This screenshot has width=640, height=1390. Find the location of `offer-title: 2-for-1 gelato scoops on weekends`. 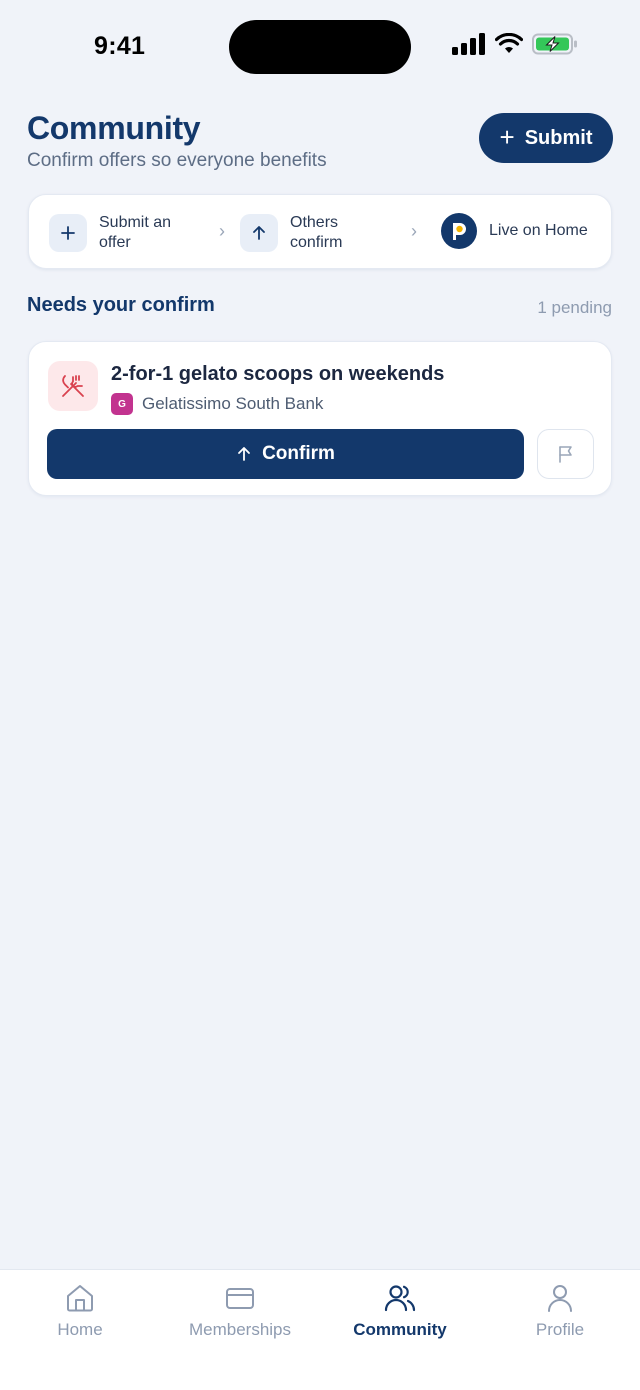

offer-title: 2-for-1 gelato scoops on weekends is located at coordinates (277, 374).